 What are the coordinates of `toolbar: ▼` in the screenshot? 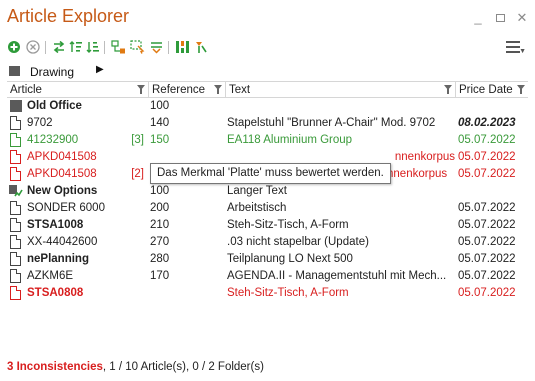 It's located at (267, 48).